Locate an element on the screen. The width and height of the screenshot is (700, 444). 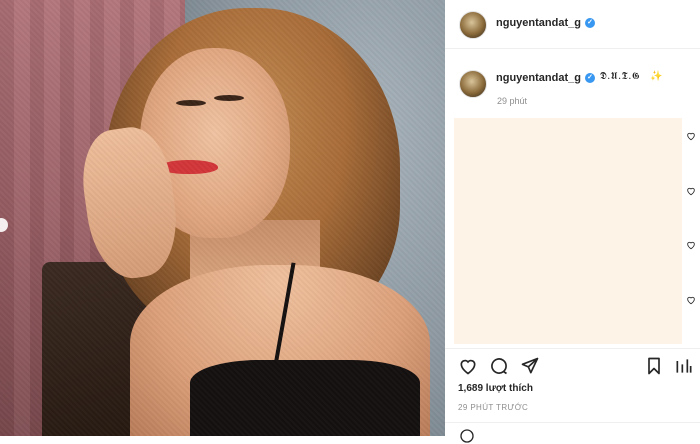
bookmark-icon is located at coordinates (654, 366).